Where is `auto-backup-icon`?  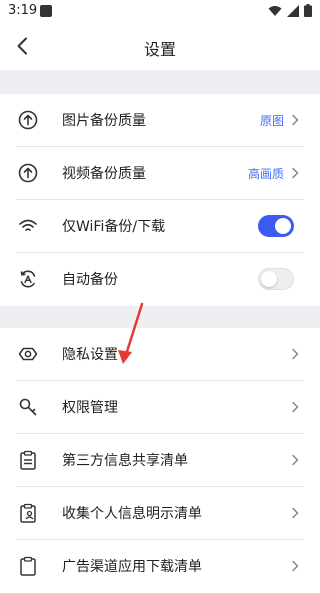 auto-backup-icon is located at coordinates (28, 279).